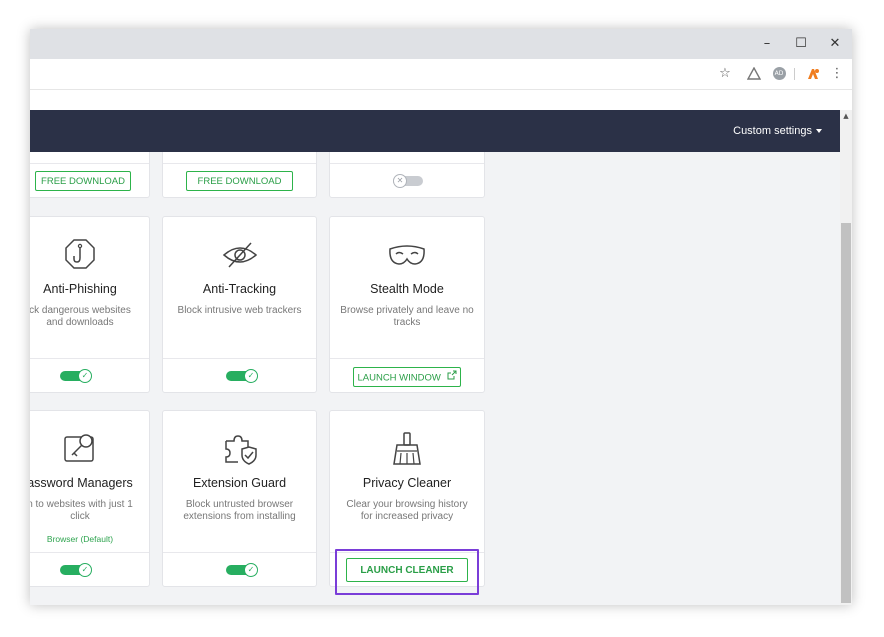 This screenshot has height=637, width=884. Describe the element at coordinates (435, 131) in the screenshot. I see `page-header: Custom settings` at that location.